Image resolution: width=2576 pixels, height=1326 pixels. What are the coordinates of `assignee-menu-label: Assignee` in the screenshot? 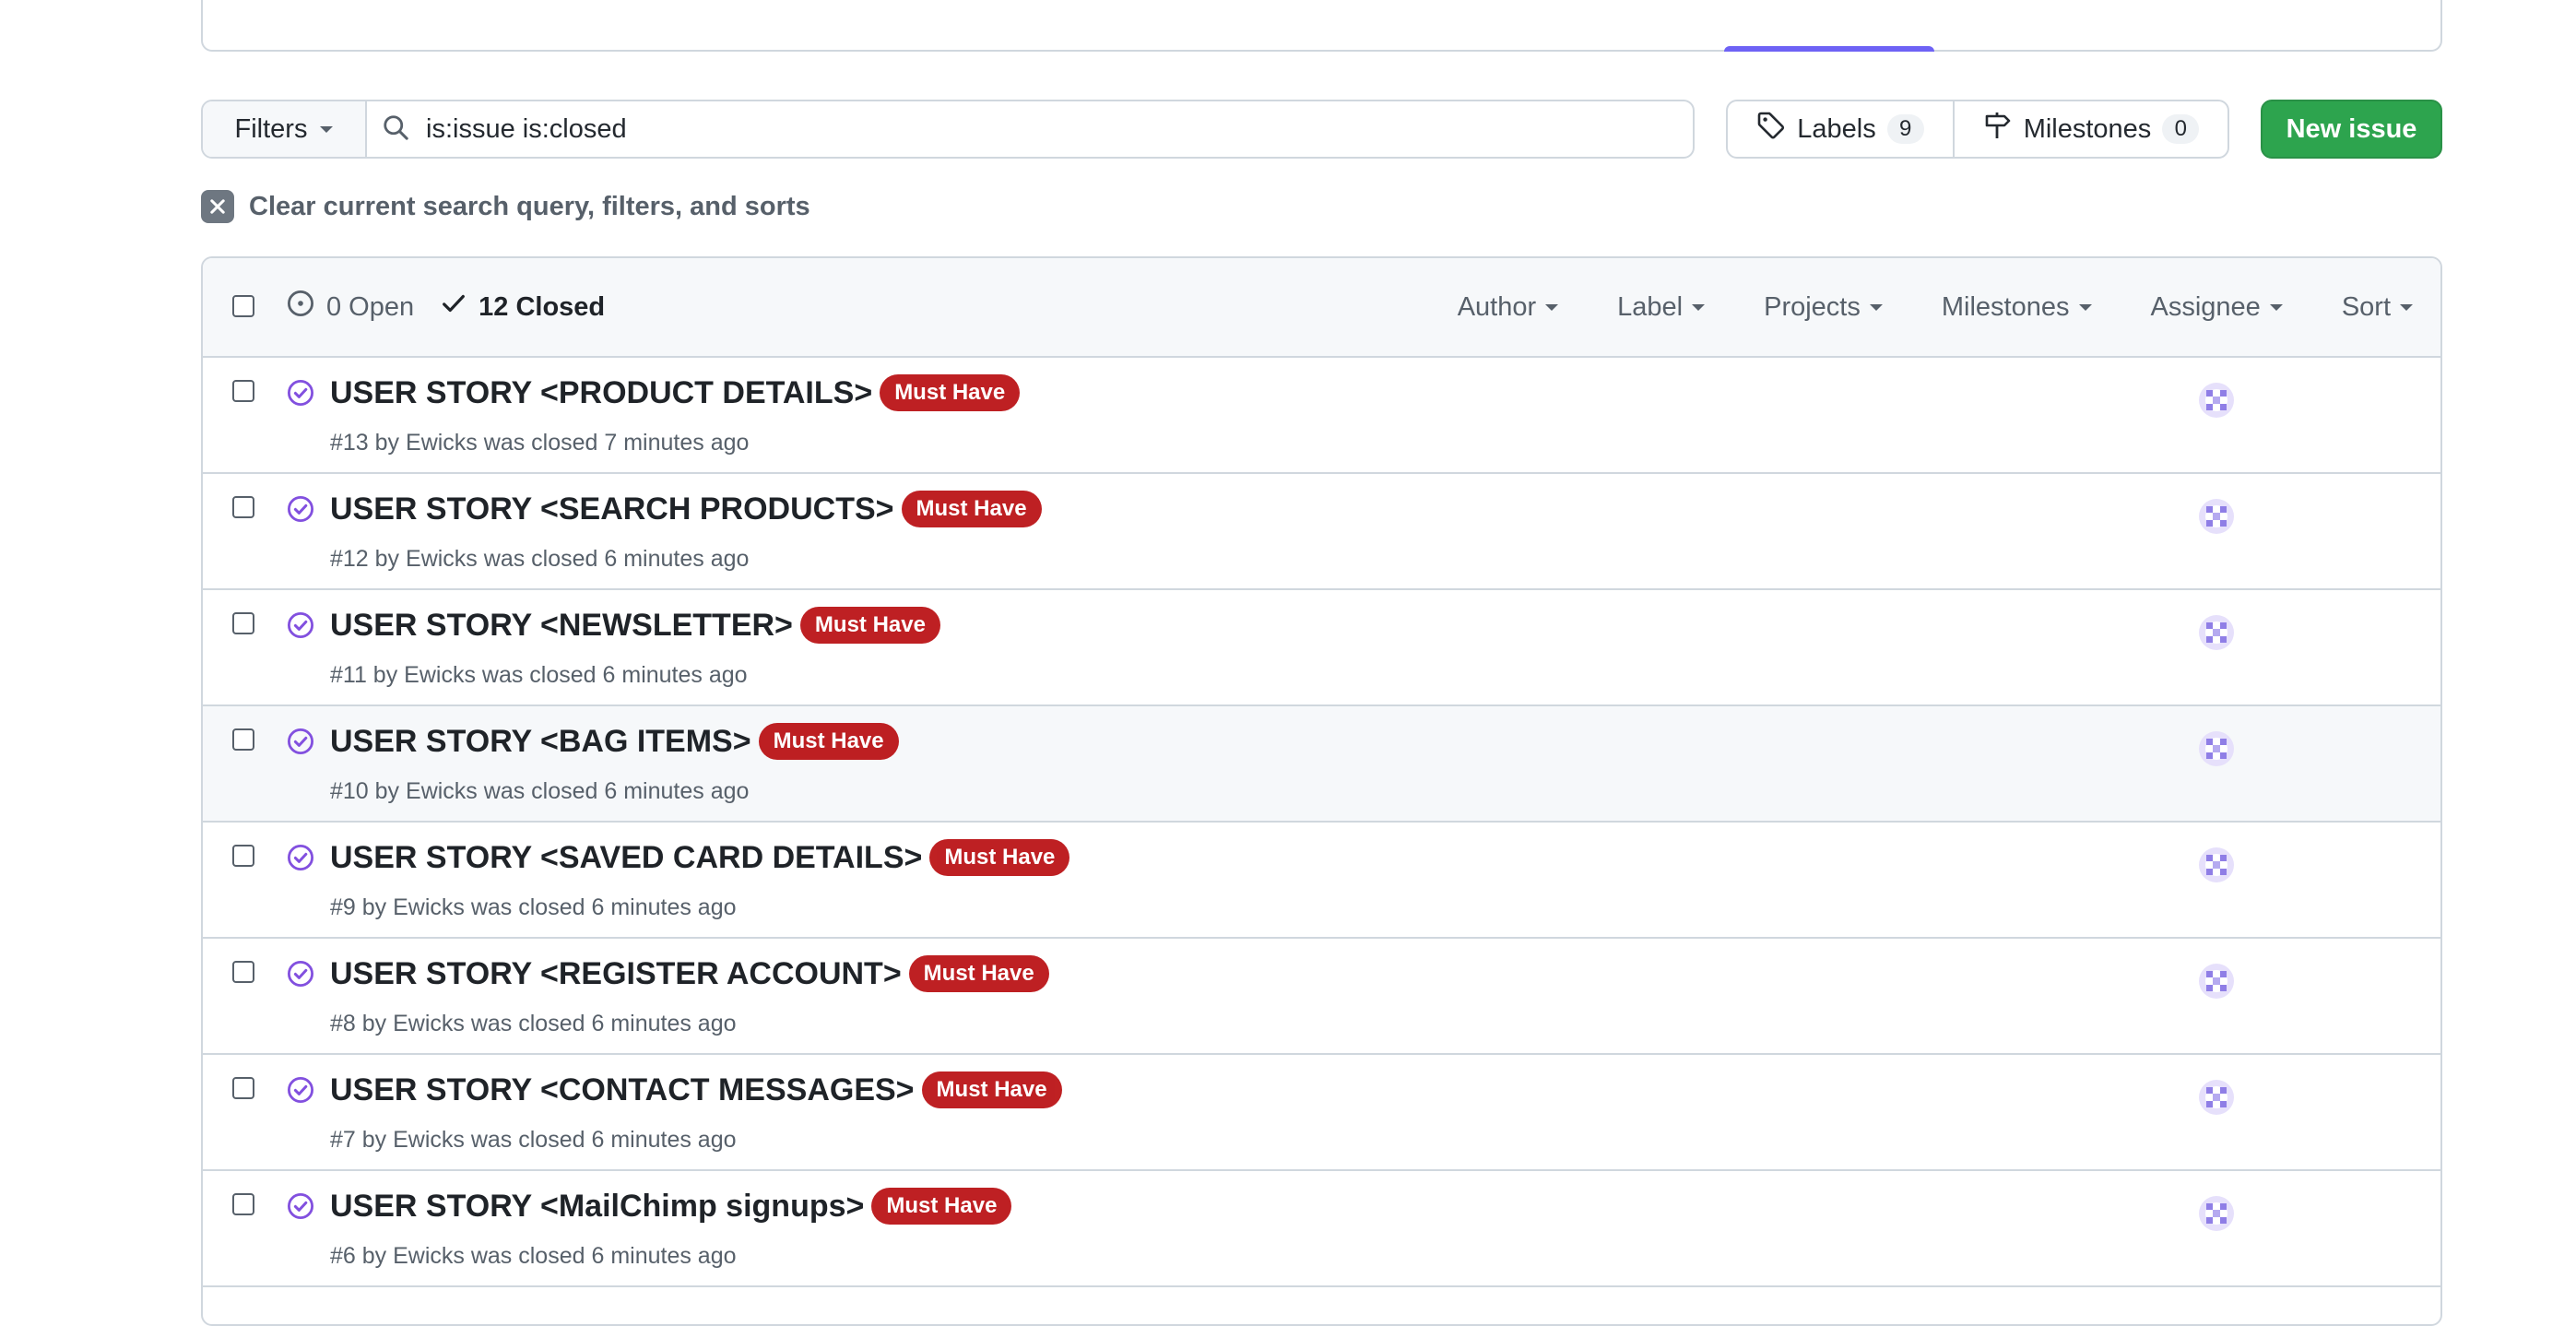 It's located at (2205, 306).